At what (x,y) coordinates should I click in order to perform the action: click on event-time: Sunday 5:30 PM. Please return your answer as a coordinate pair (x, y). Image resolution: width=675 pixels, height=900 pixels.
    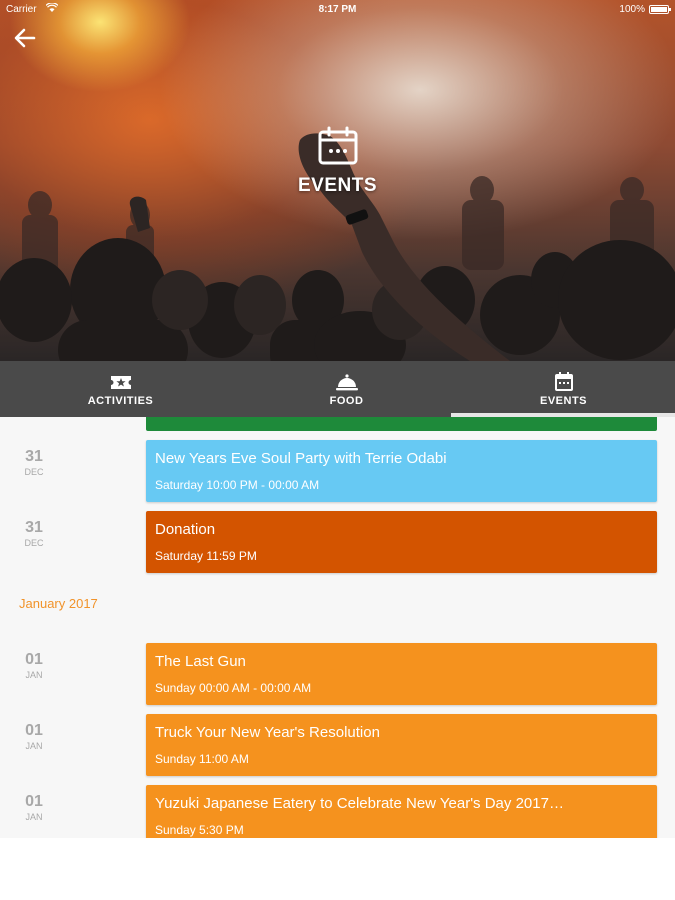
    Looking at the image, I should click on (199, 830).